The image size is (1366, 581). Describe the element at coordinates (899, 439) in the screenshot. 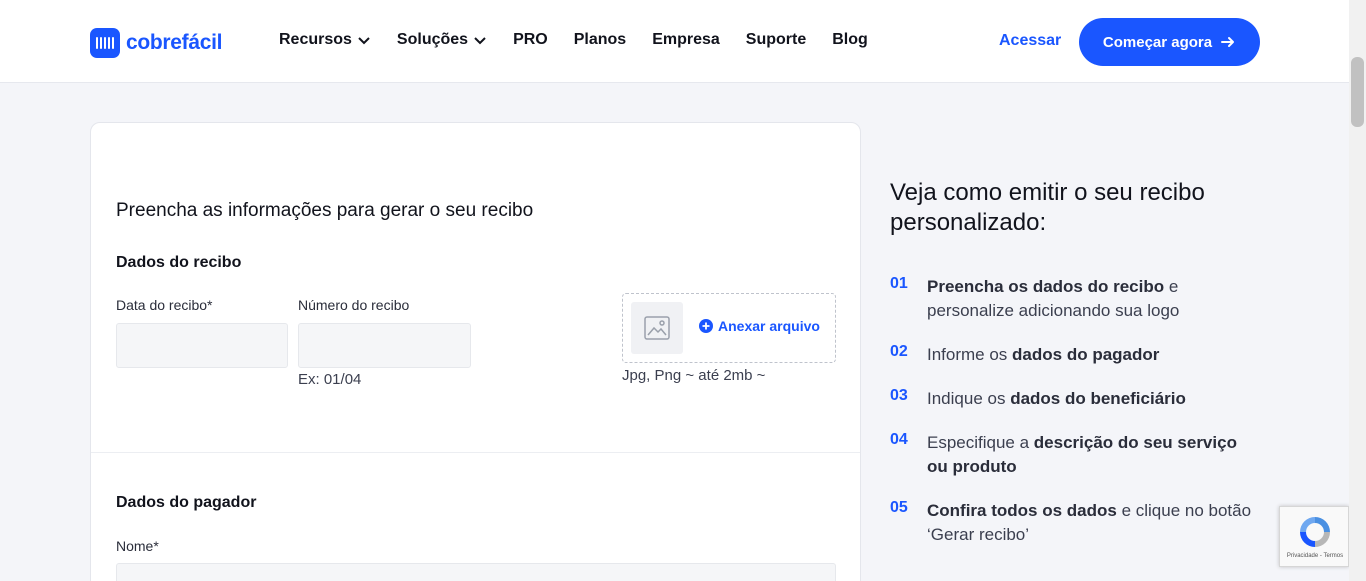

I see `step-number: 04` at that location.